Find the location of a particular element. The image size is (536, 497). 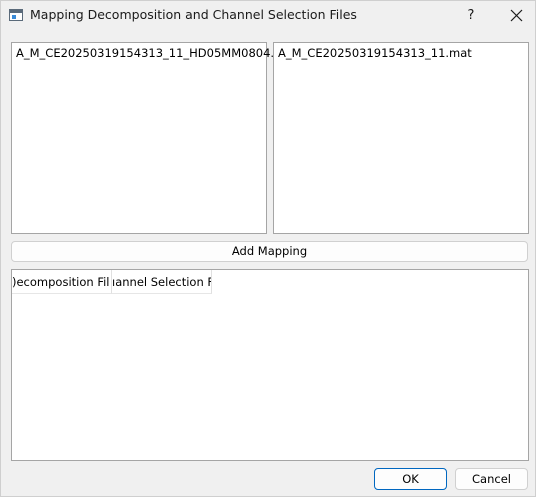

column-header-channel-selection-files: ıannel Selection F is located at coordinates (162, 282).